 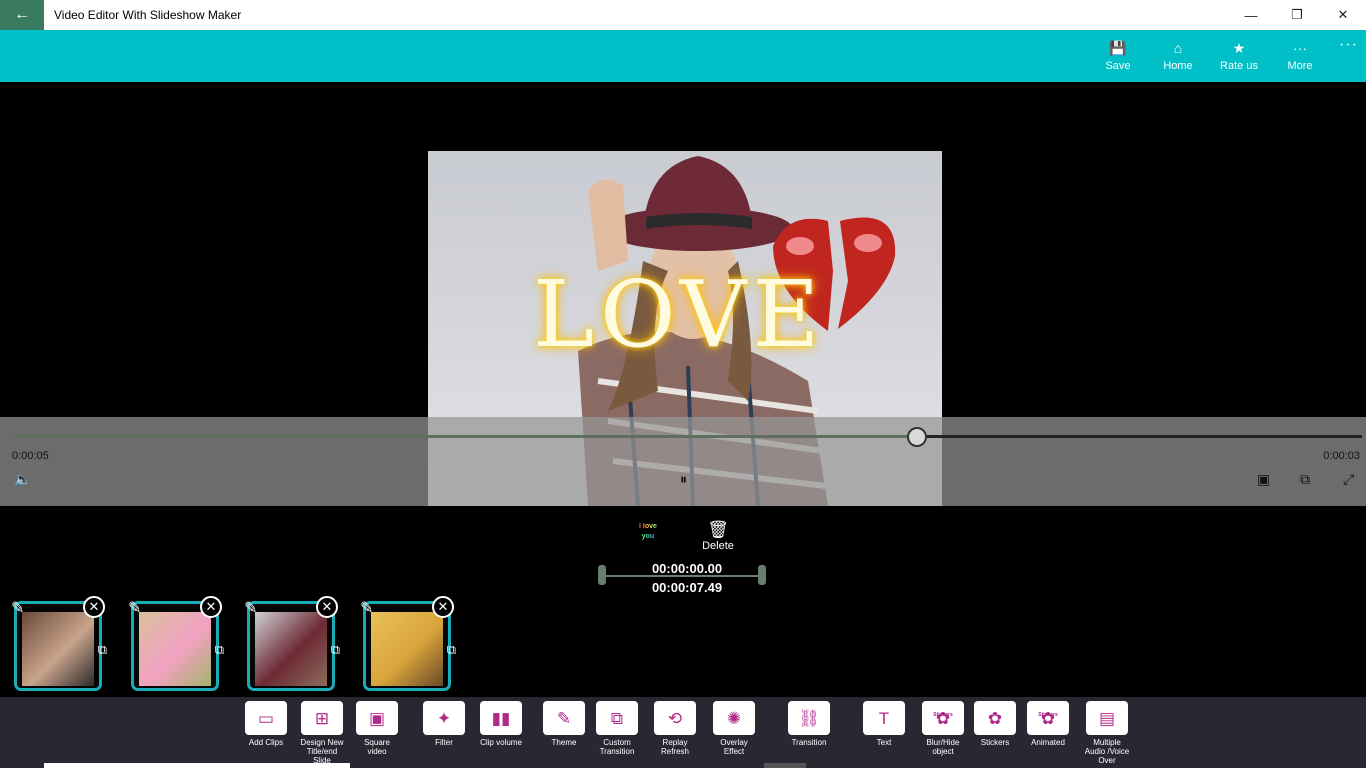 I want to click on fullscreen-icon: ⤢, so click(x=1348, y=479).